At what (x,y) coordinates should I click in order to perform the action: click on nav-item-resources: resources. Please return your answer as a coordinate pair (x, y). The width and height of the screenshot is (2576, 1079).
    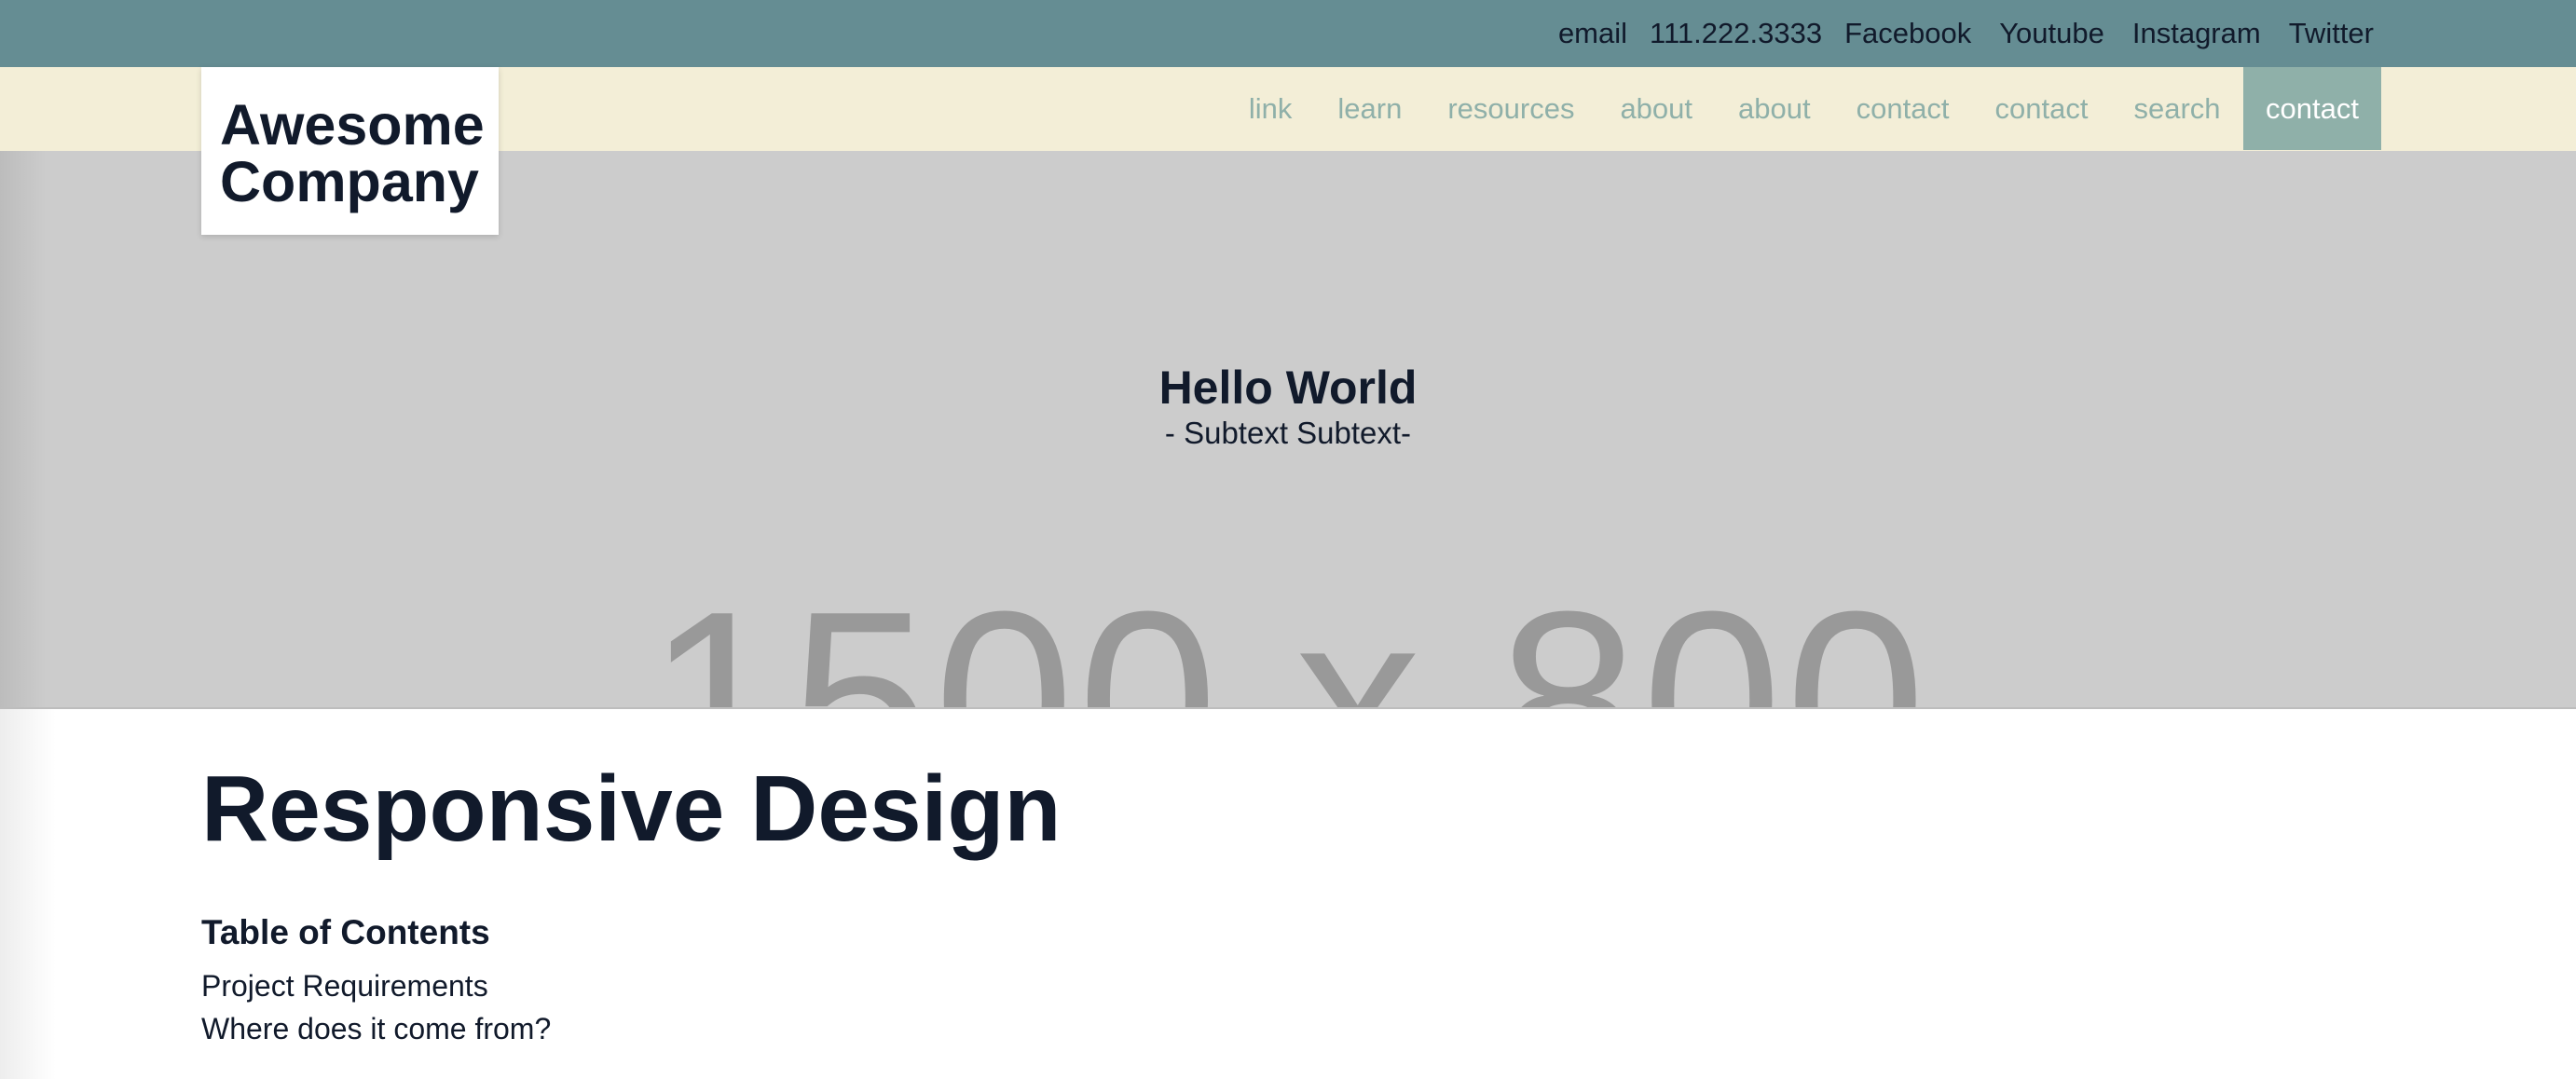
    Looking at the image, I should click on (1511, 108).